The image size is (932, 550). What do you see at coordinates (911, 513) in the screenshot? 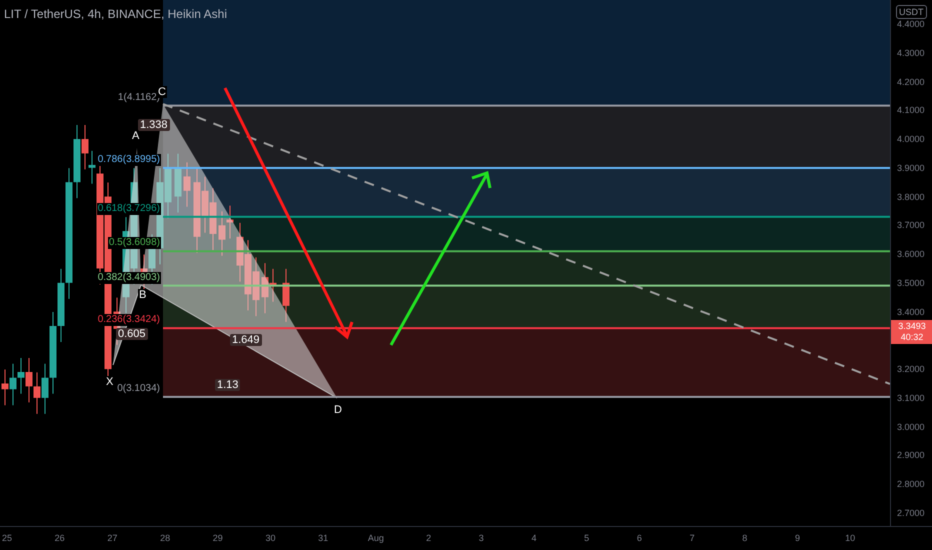
I see `price-tick-label: 2.7000` at bounding box center [911, 513].